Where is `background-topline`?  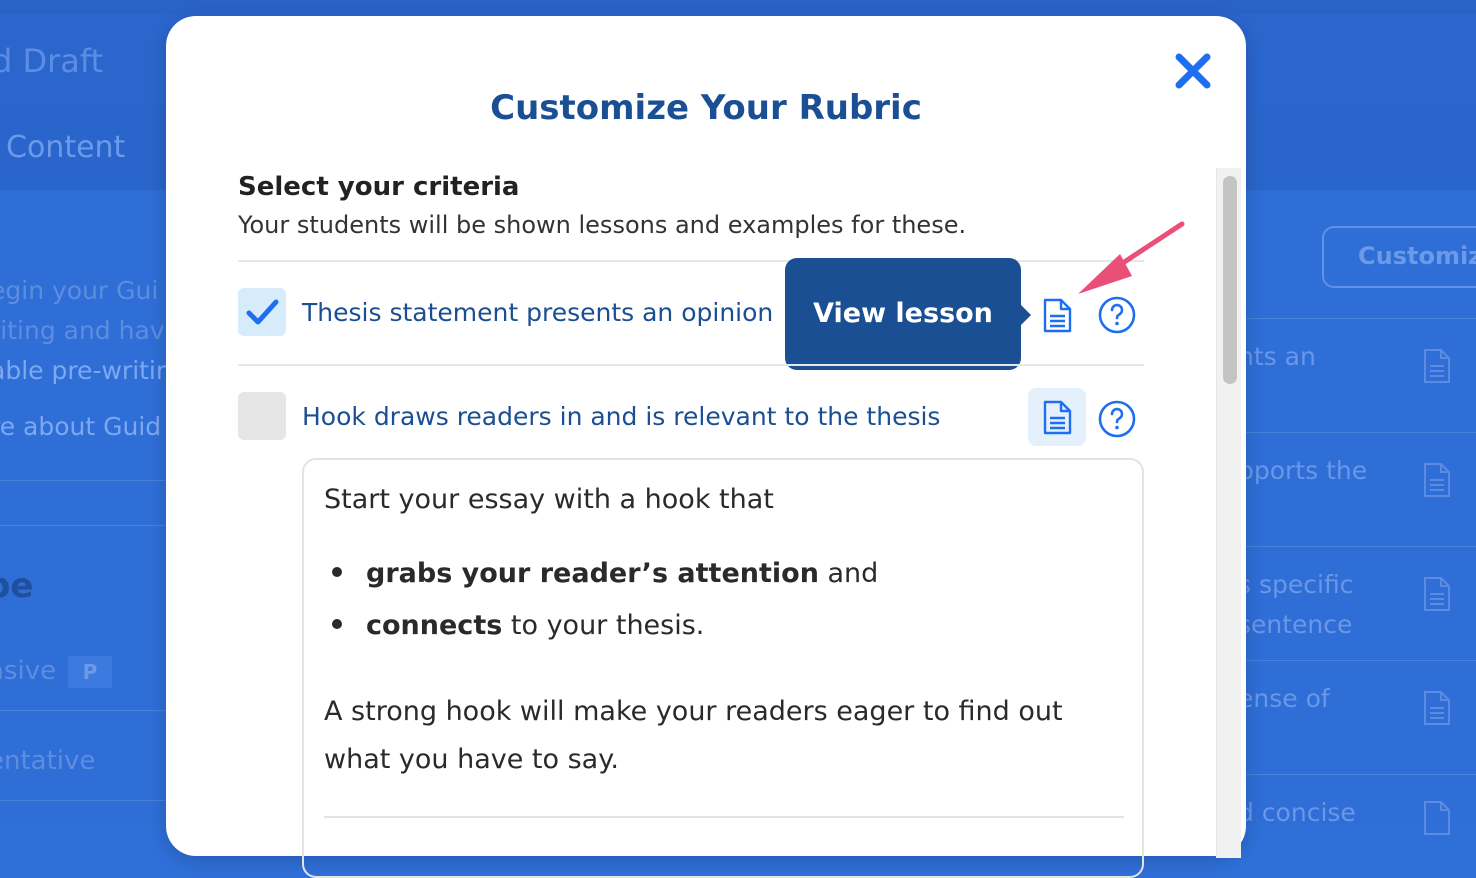
background-topline is located at coordinates (738, 7).